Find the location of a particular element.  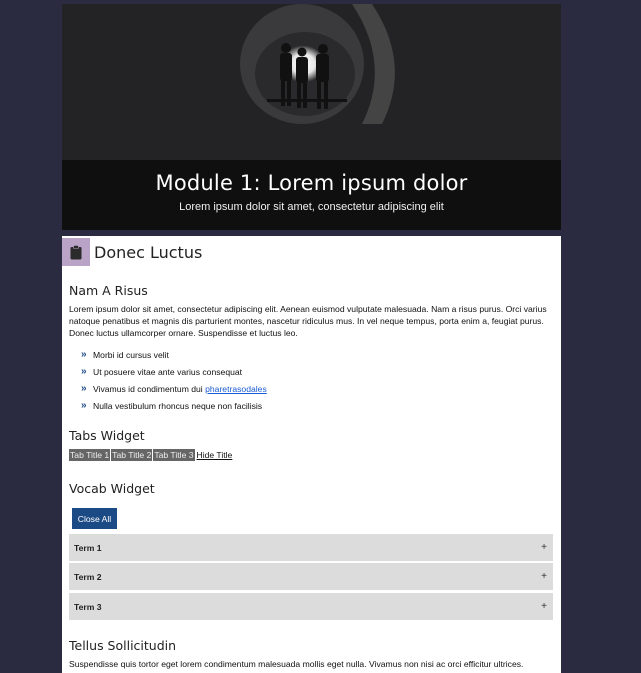

outro-heading: Tellus Sollicitudin is located at coordinates (123, 645).